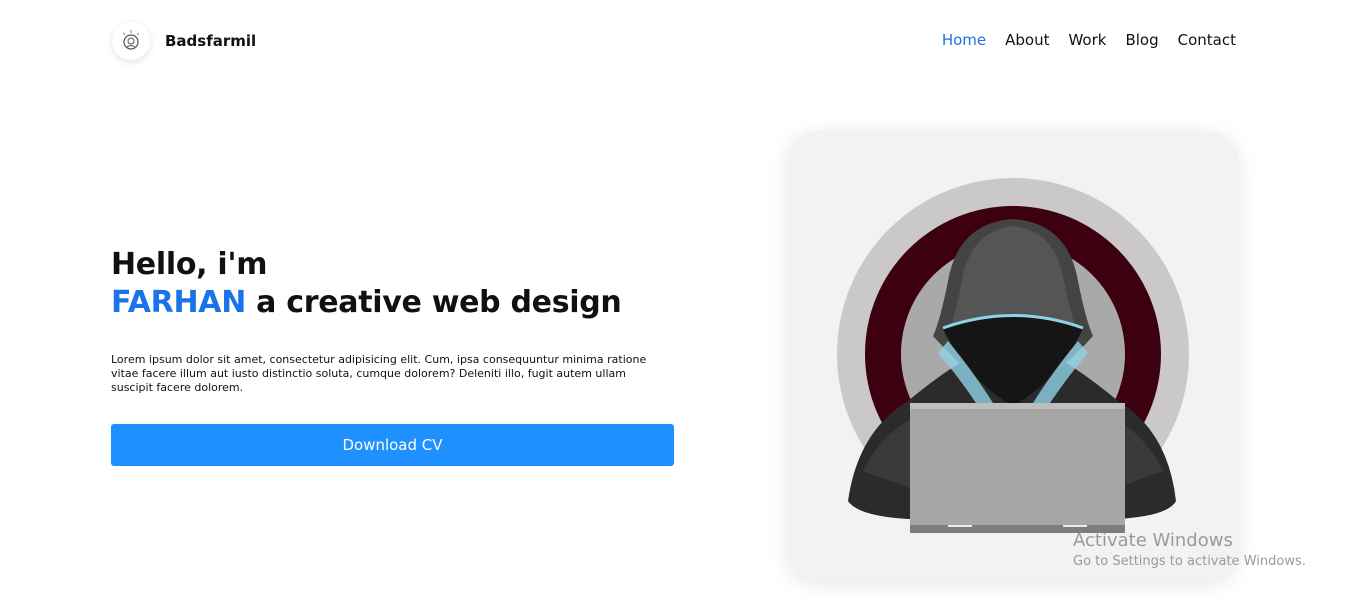 Image resolution: width=1346 pixels, height=607 pixels. What do you see at coordinates (210, 41) in the screenshot?
I see `brand-name: Badsfarmil` at bounding box center [210, 41].